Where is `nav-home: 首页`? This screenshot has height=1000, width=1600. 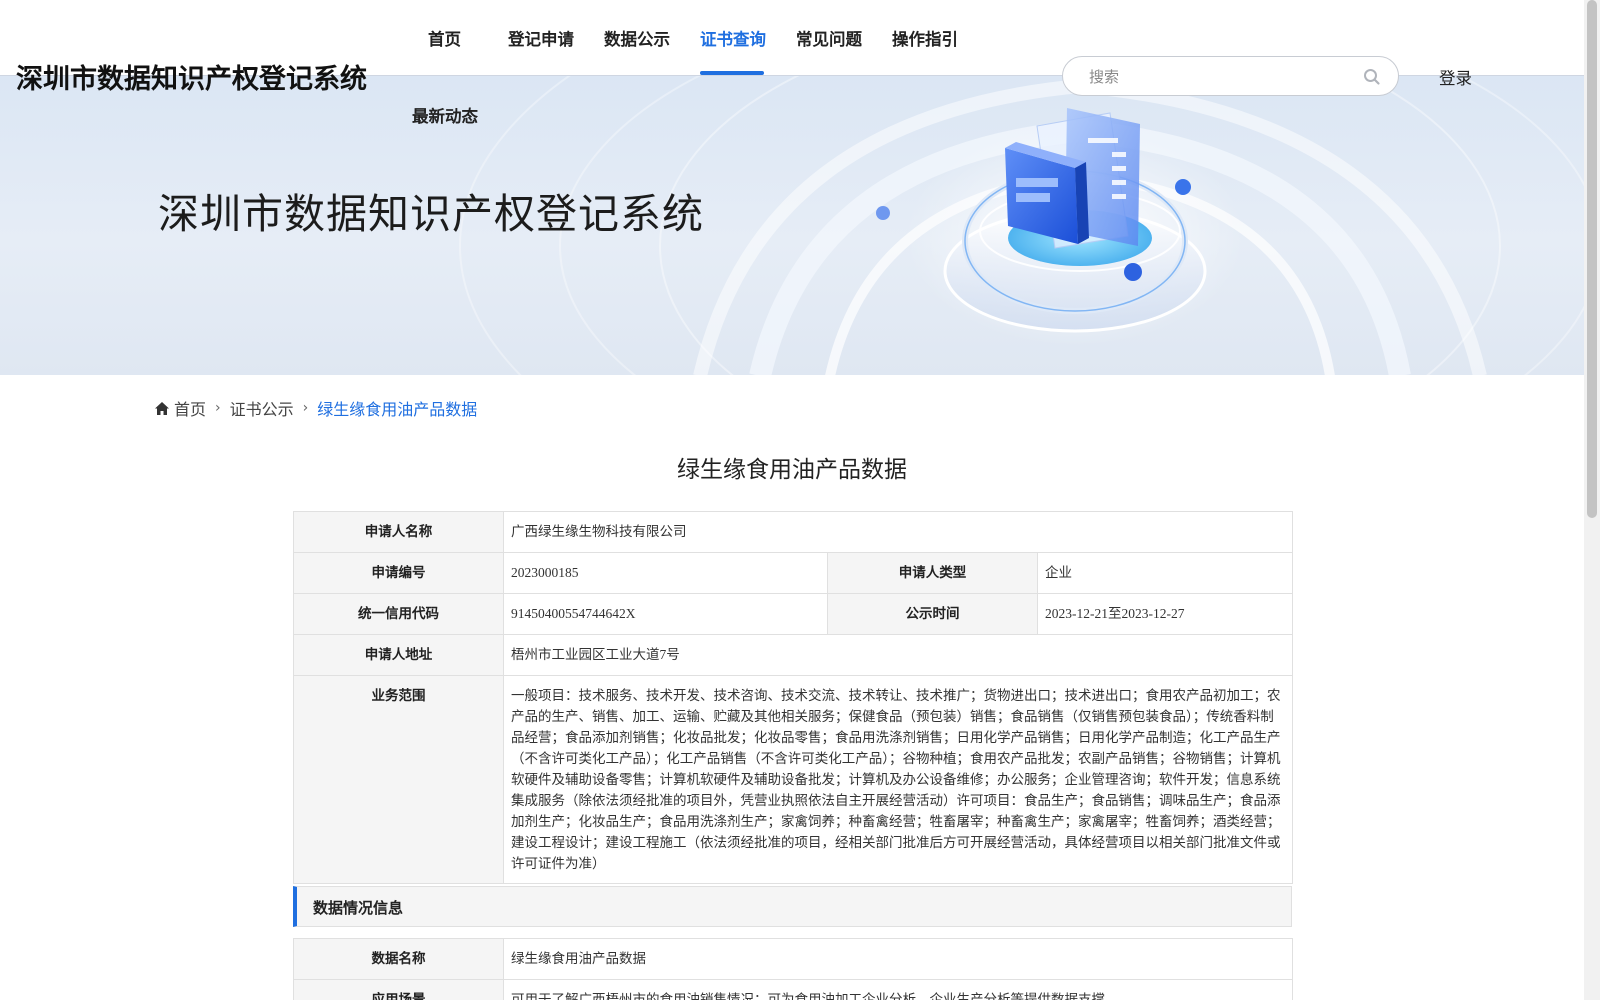 nav-home: 首页 is located at coordinates (444, 38).